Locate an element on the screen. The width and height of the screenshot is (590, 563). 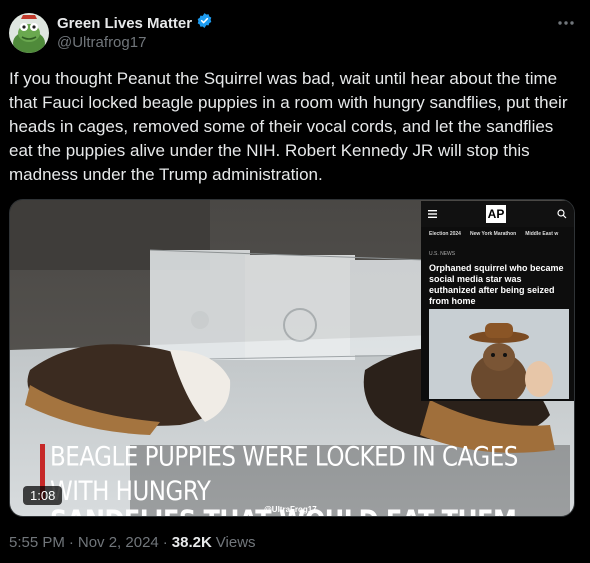
user-handle: @Ultrafrog17 is located at coordinates (101, 42).